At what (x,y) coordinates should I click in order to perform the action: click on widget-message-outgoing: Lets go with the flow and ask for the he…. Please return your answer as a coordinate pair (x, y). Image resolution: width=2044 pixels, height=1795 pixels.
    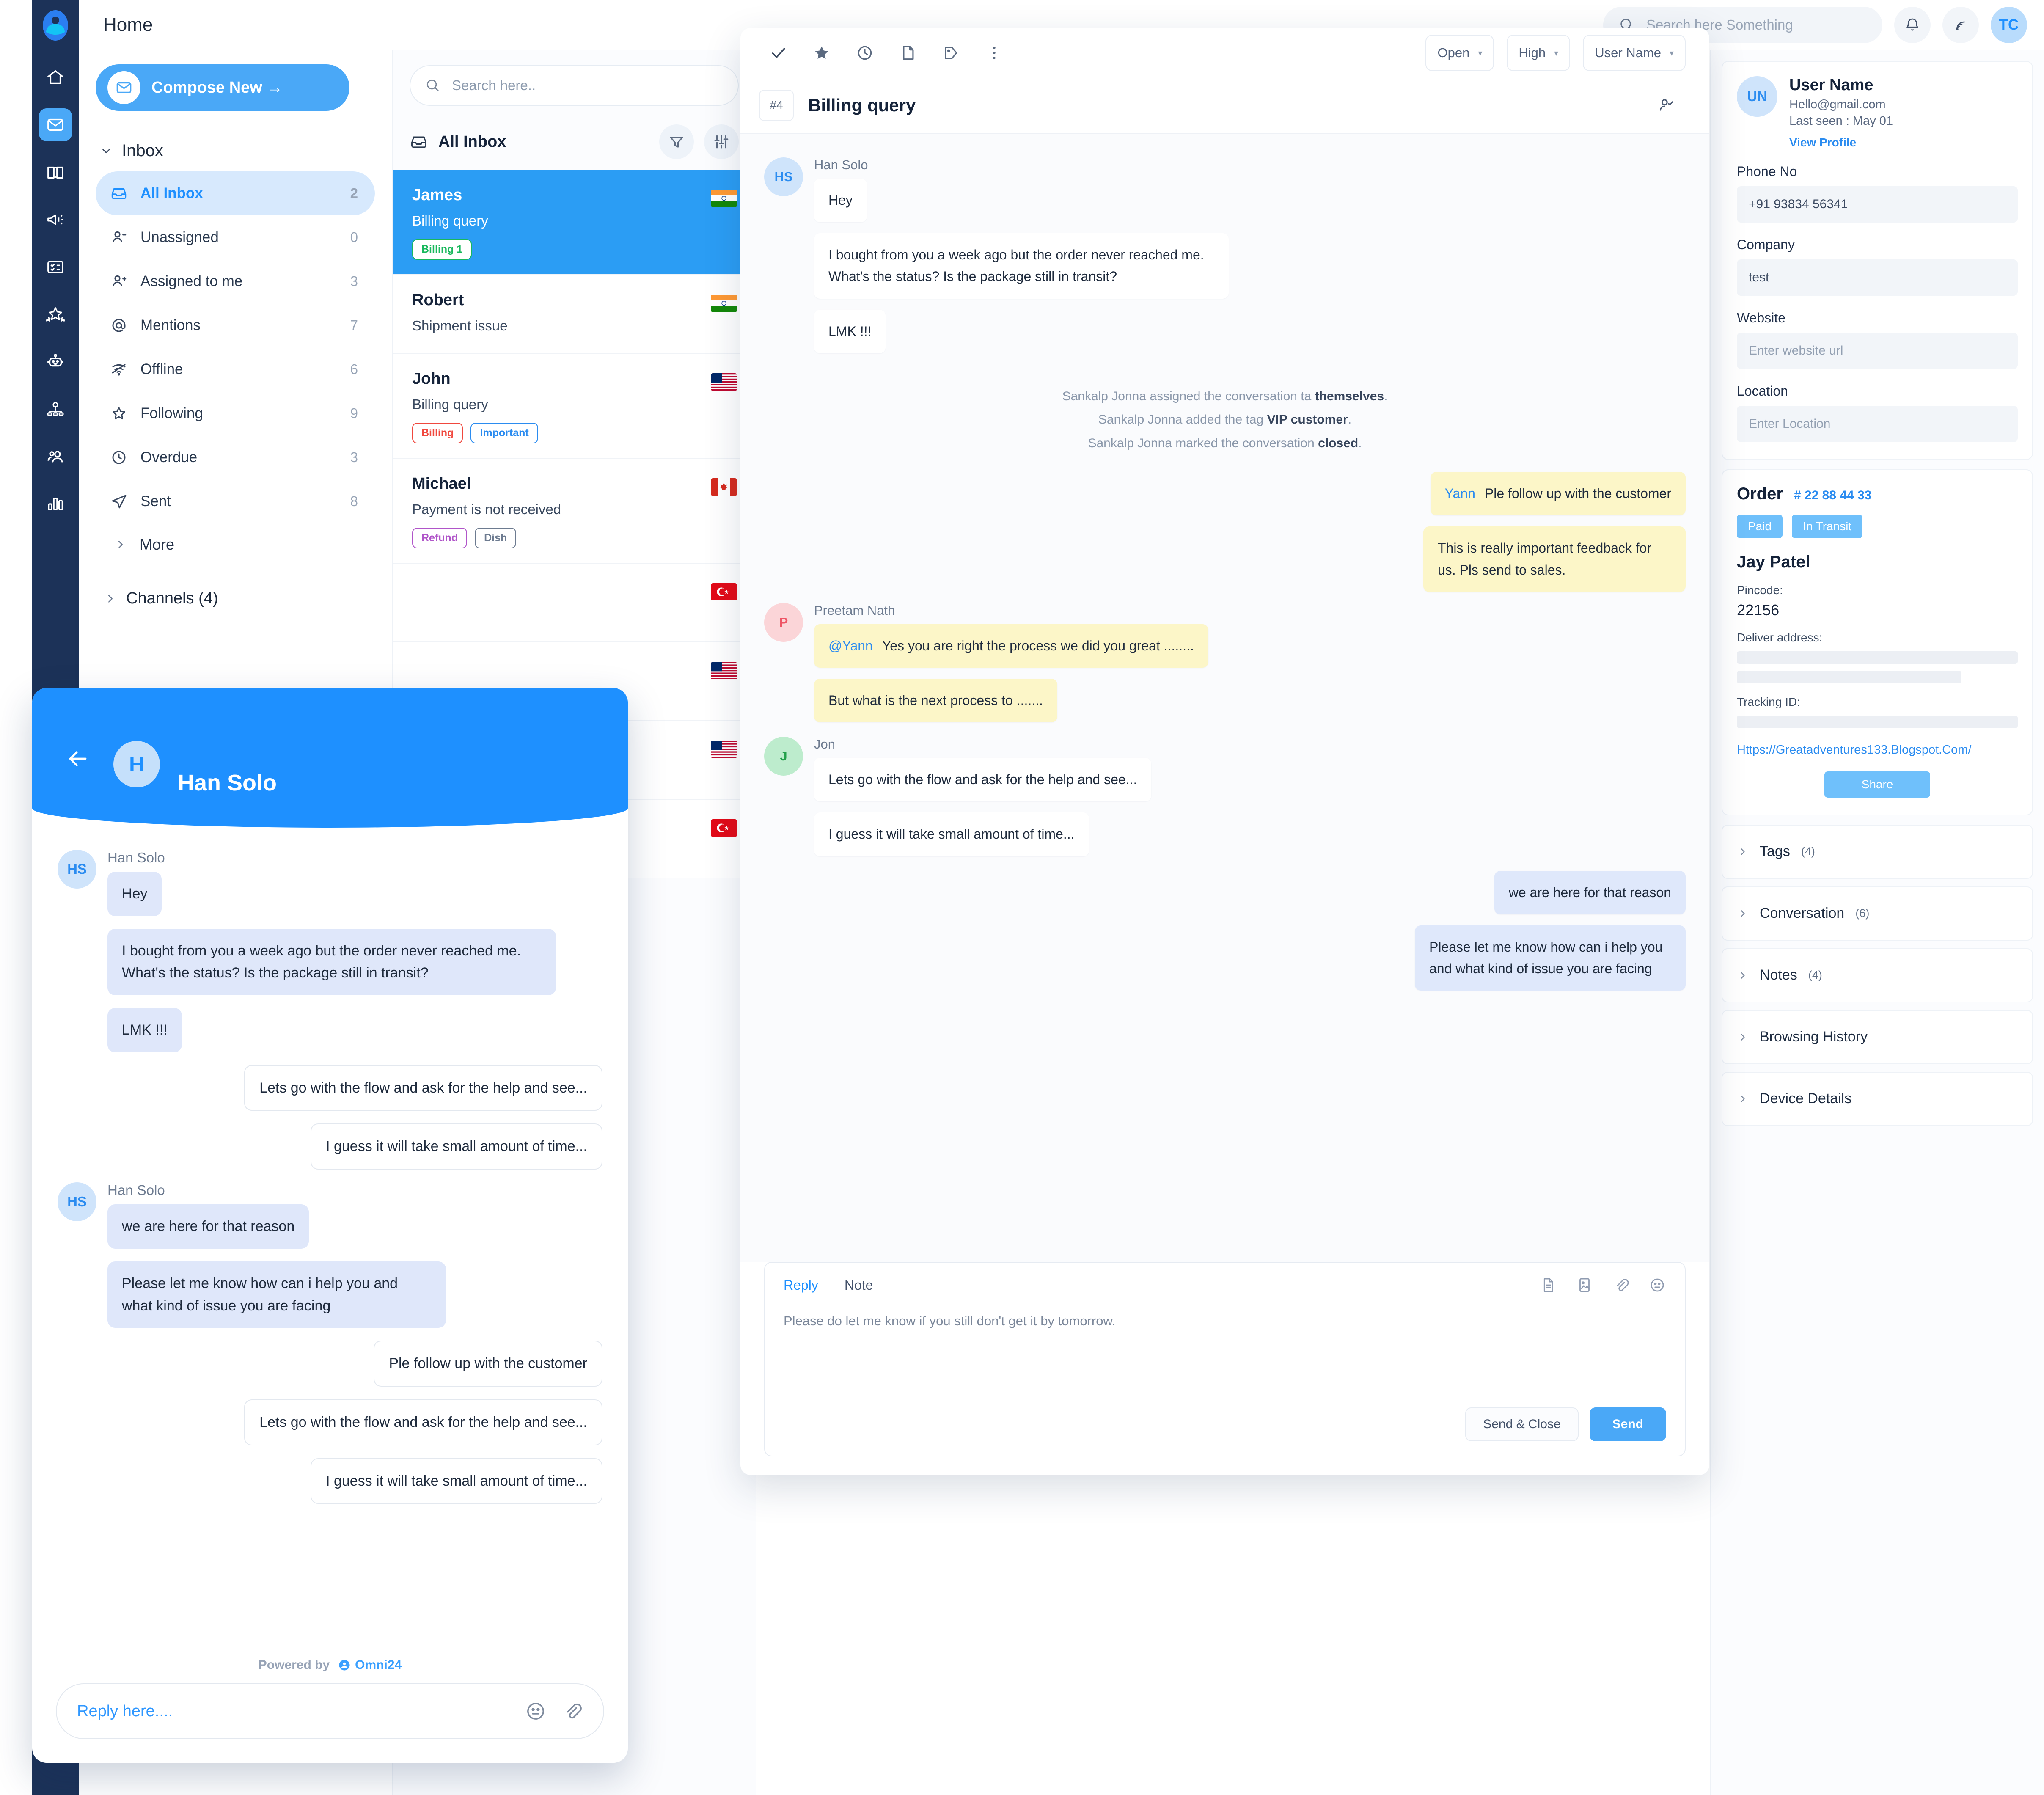
    Looking at the image, I should click on (330, 1422).